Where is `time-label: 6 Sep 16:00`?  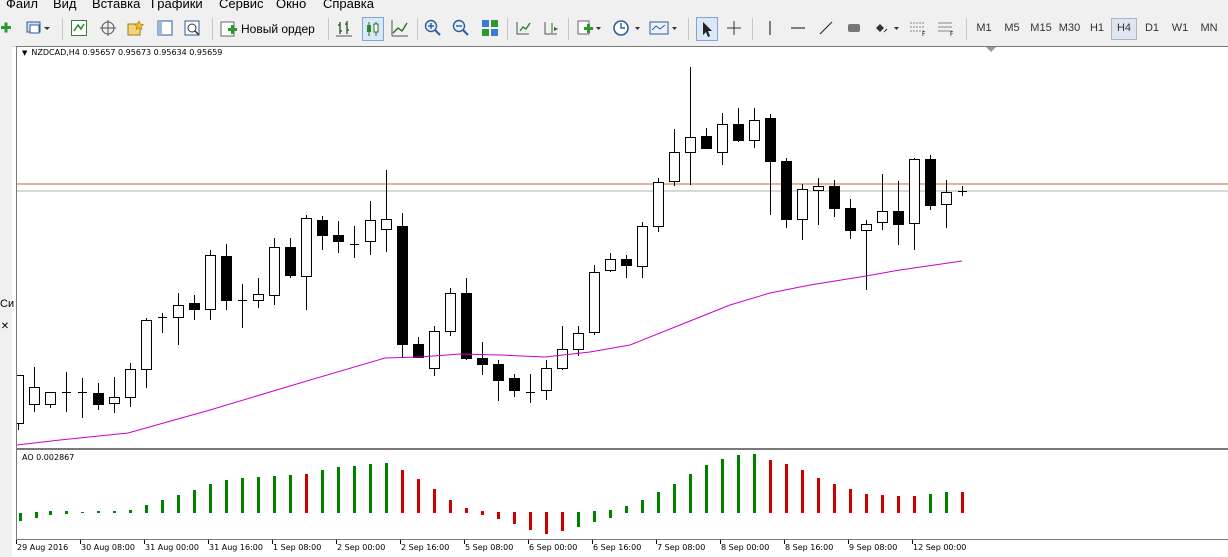 time-label: 6 Sep 16:00 is located at coordinates (617, 547).